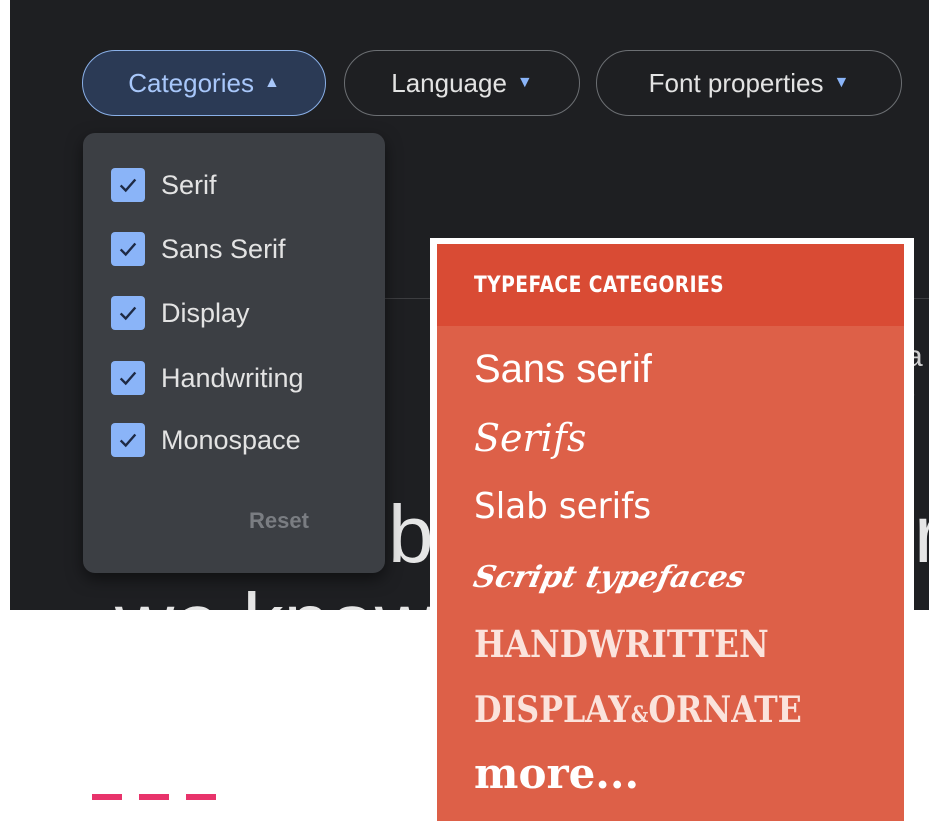 The image size is (929, 827). I want to click on category-option-serif: Serif, so click(164, 185).